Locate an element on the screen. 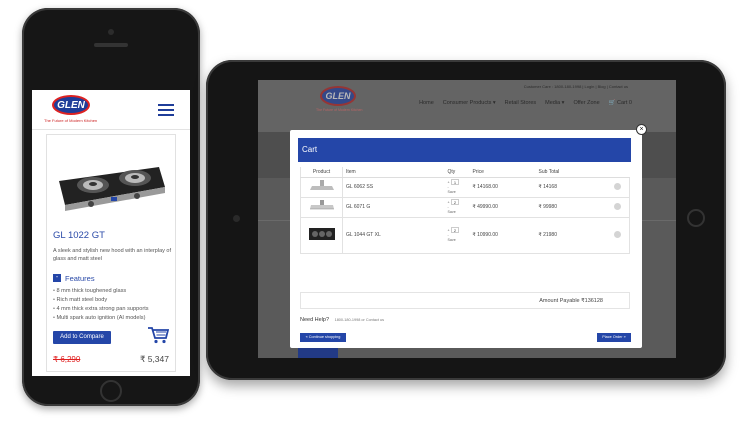 This screenshot has width=750, height=425. close-icon: × is located at coordinates (641, 129).